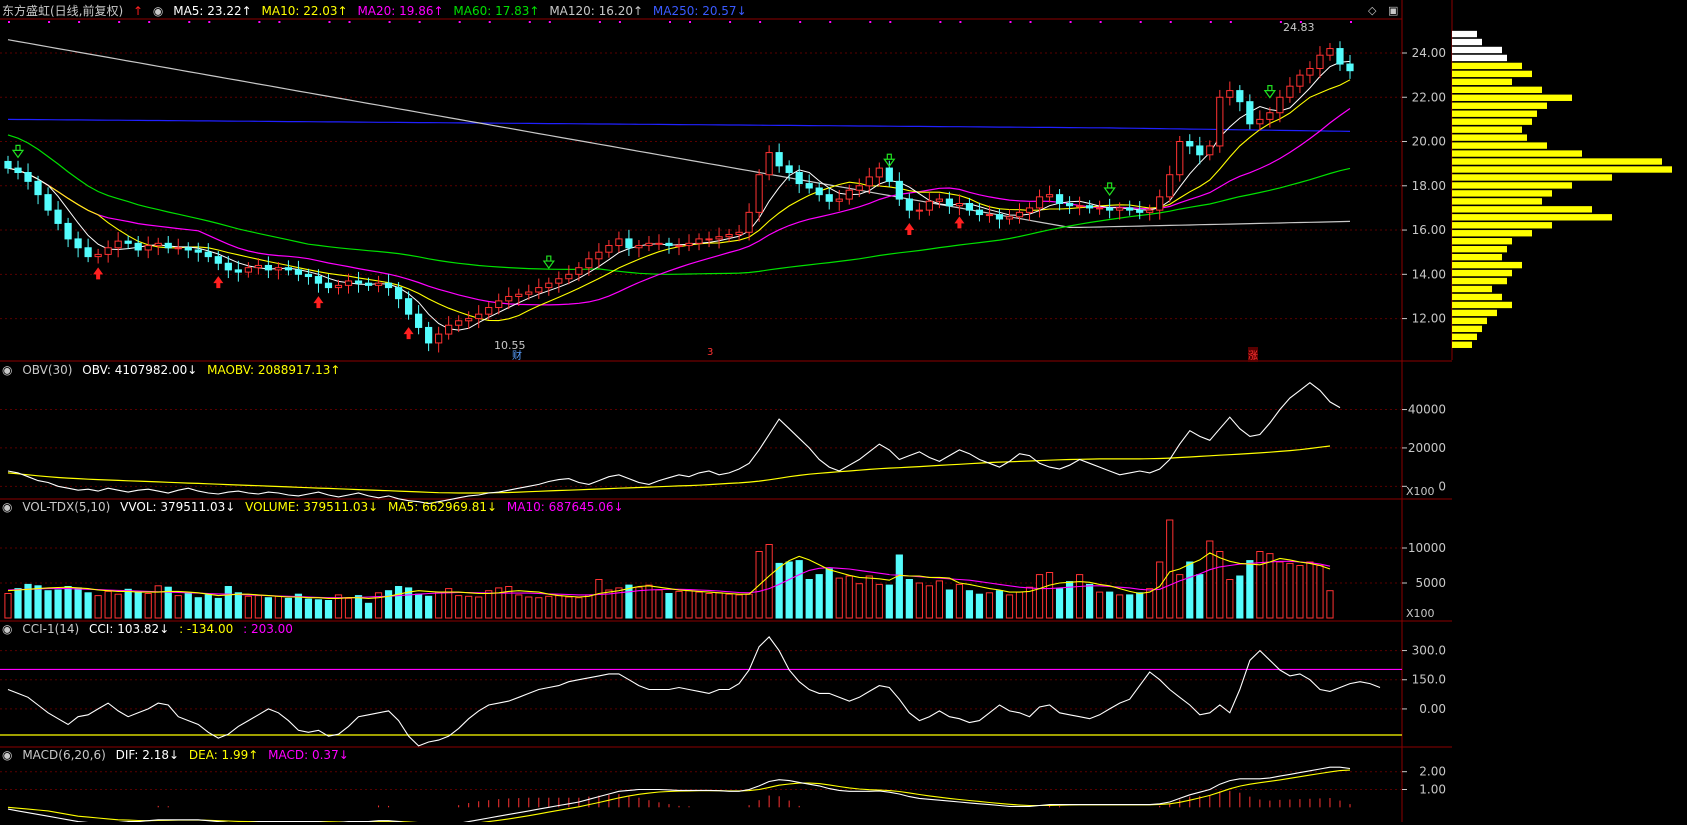 This screenshot has width=1687, height=825. Describe the element at coordinates (66, 507) in the screenshot. I see `vol-label: VOL-TDX(5,10)` at that location.